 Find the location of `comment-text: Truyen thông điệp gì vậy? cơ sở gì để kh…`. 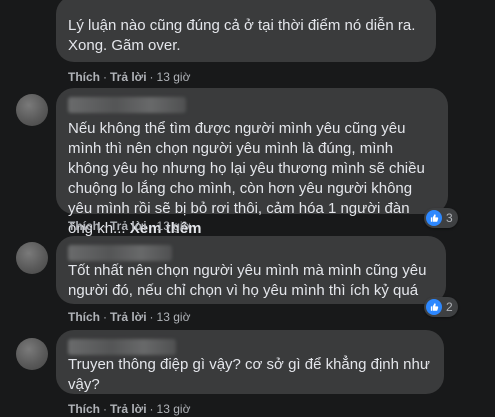

comment-text: Truyen thông điệp gì vậy? cơ sở gì để kh… is located at coordinates (249, 374).